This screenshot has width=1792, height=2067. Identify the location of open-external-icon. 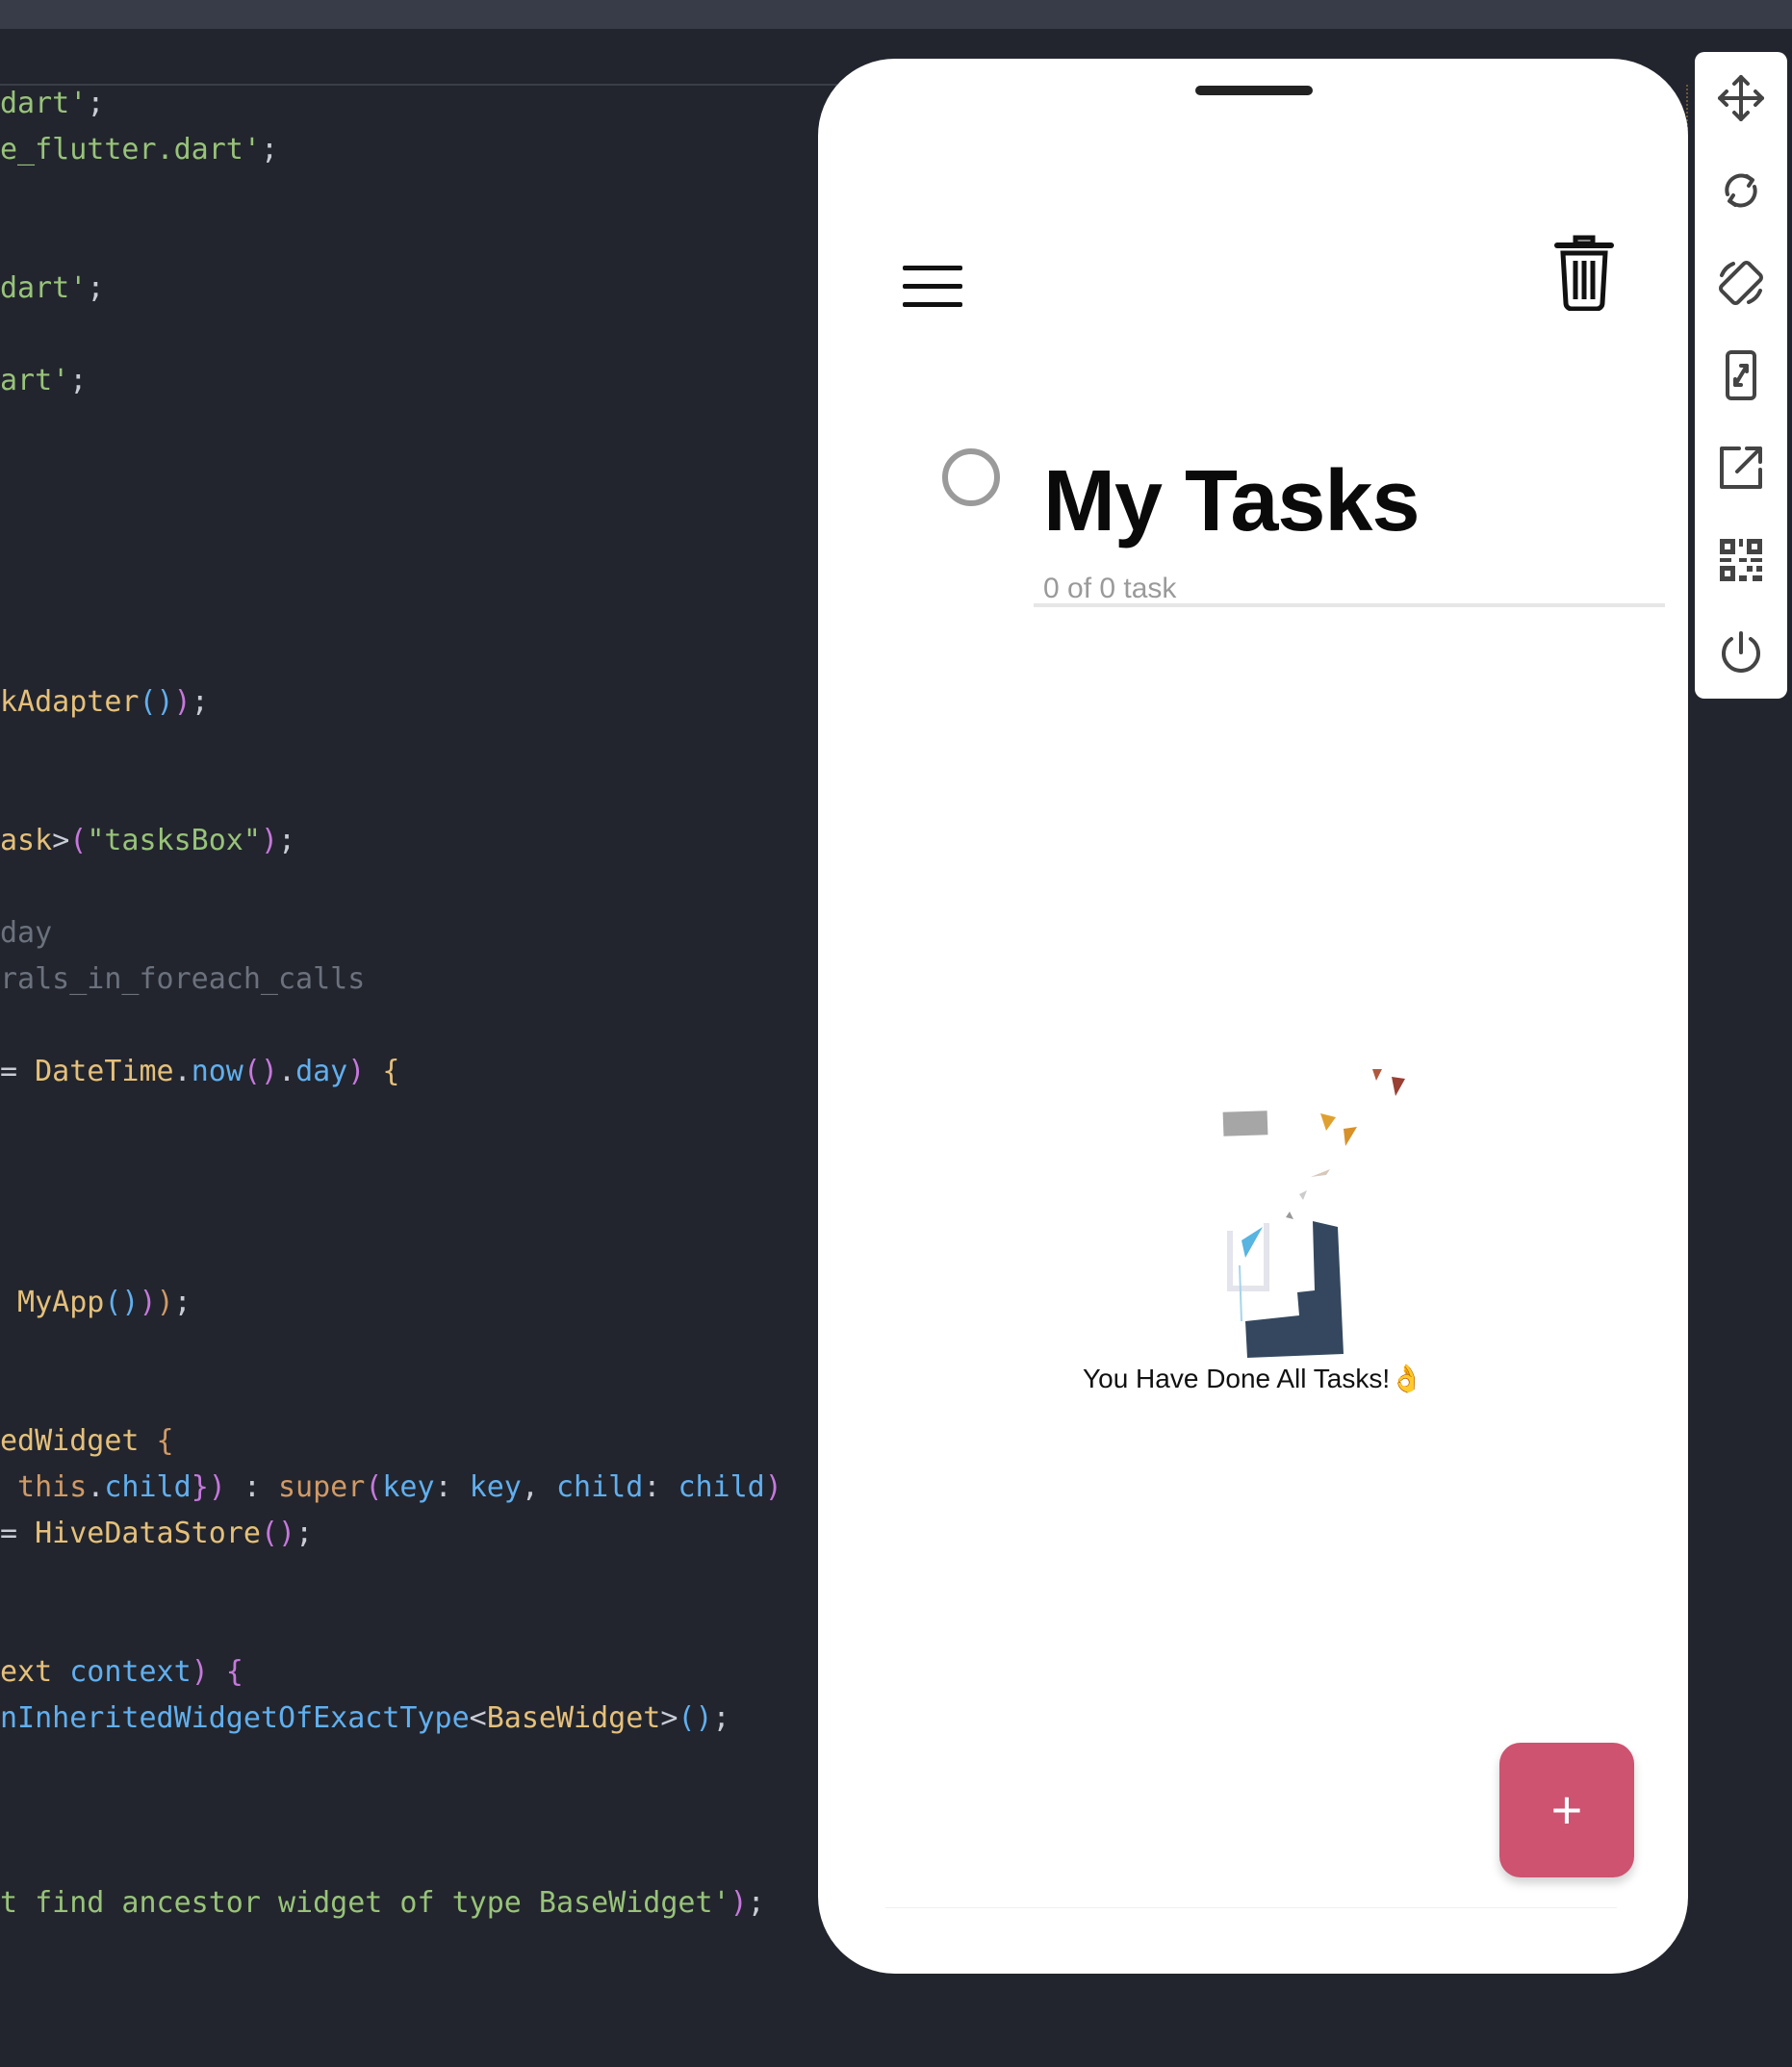
(1741, 468).